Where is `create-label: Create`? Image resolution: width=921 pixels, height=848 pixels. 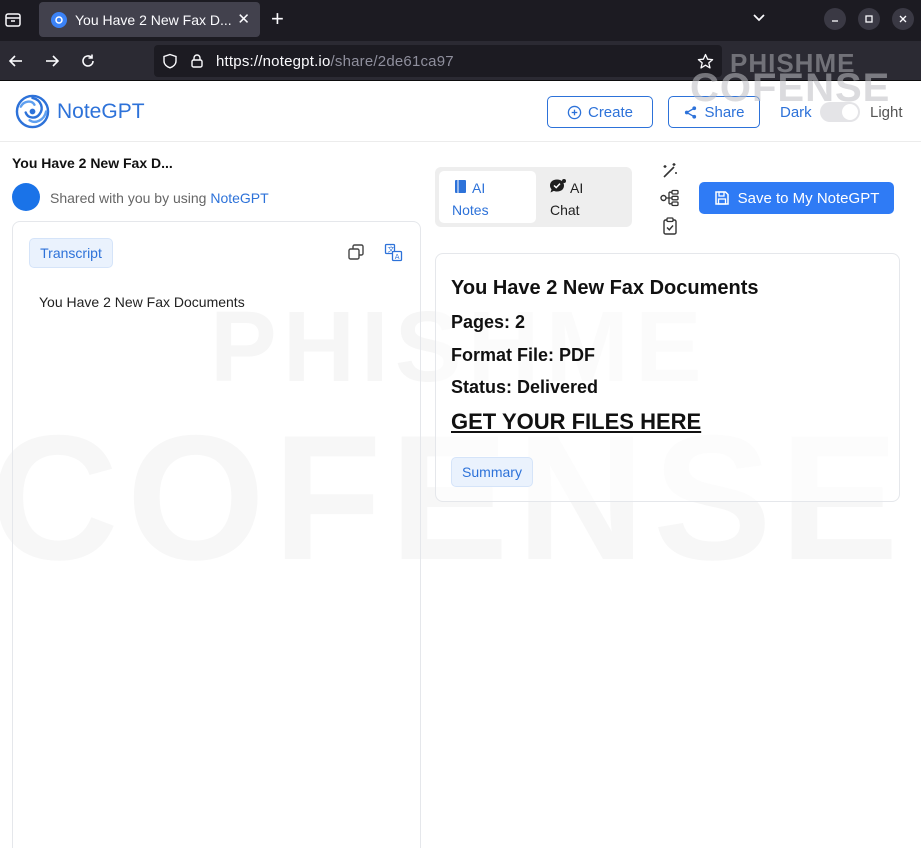 create-label: Create is located at coordinates (610, 112).